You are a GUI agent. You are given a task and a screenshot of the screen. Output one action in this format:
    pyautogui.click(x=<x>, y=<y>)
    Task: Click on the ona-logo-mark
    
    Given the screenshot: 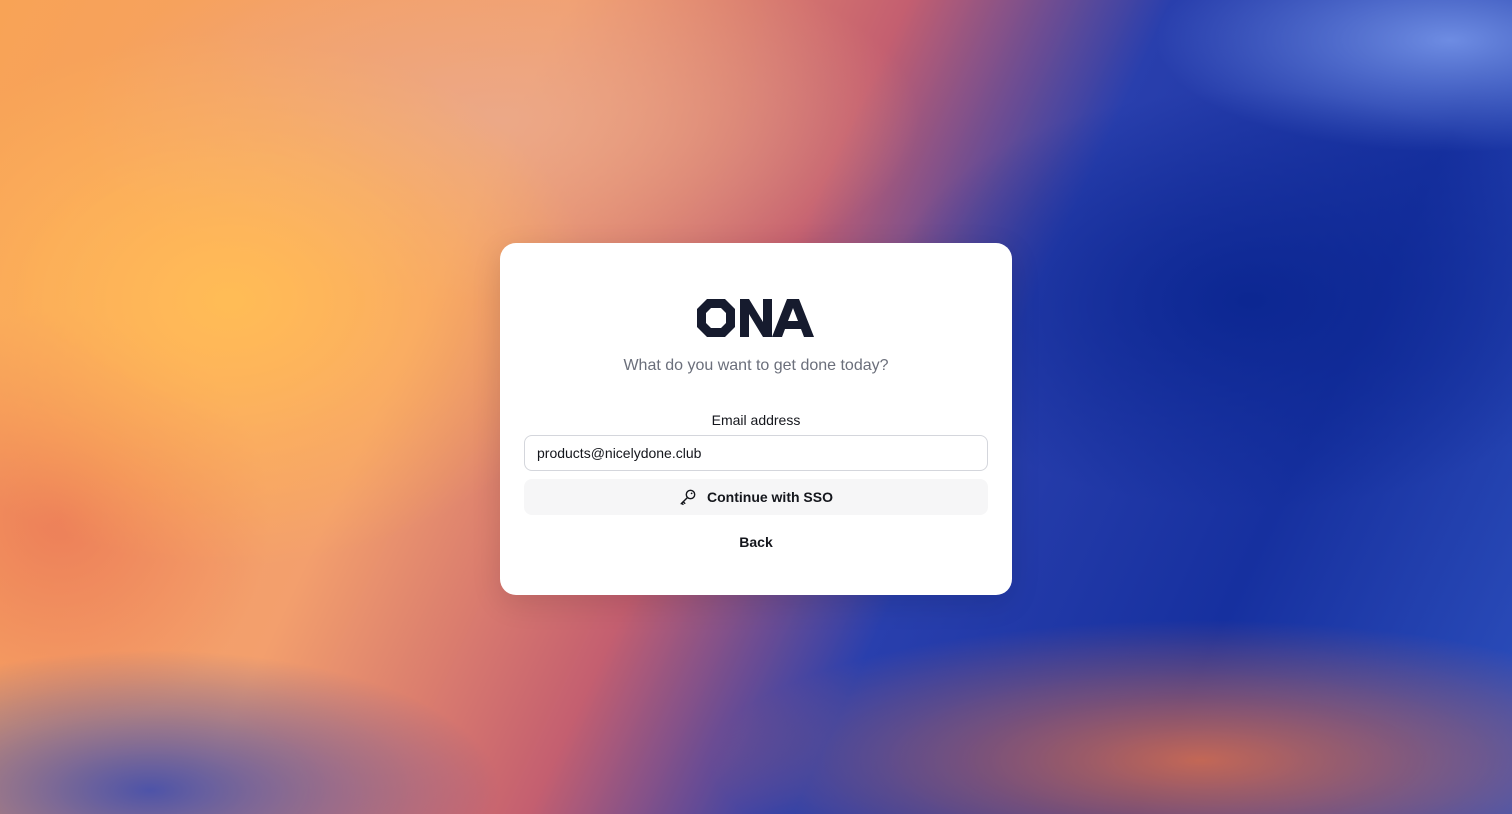 What is the action you would take?
    pyautogui.click(x=755, y=318)
    